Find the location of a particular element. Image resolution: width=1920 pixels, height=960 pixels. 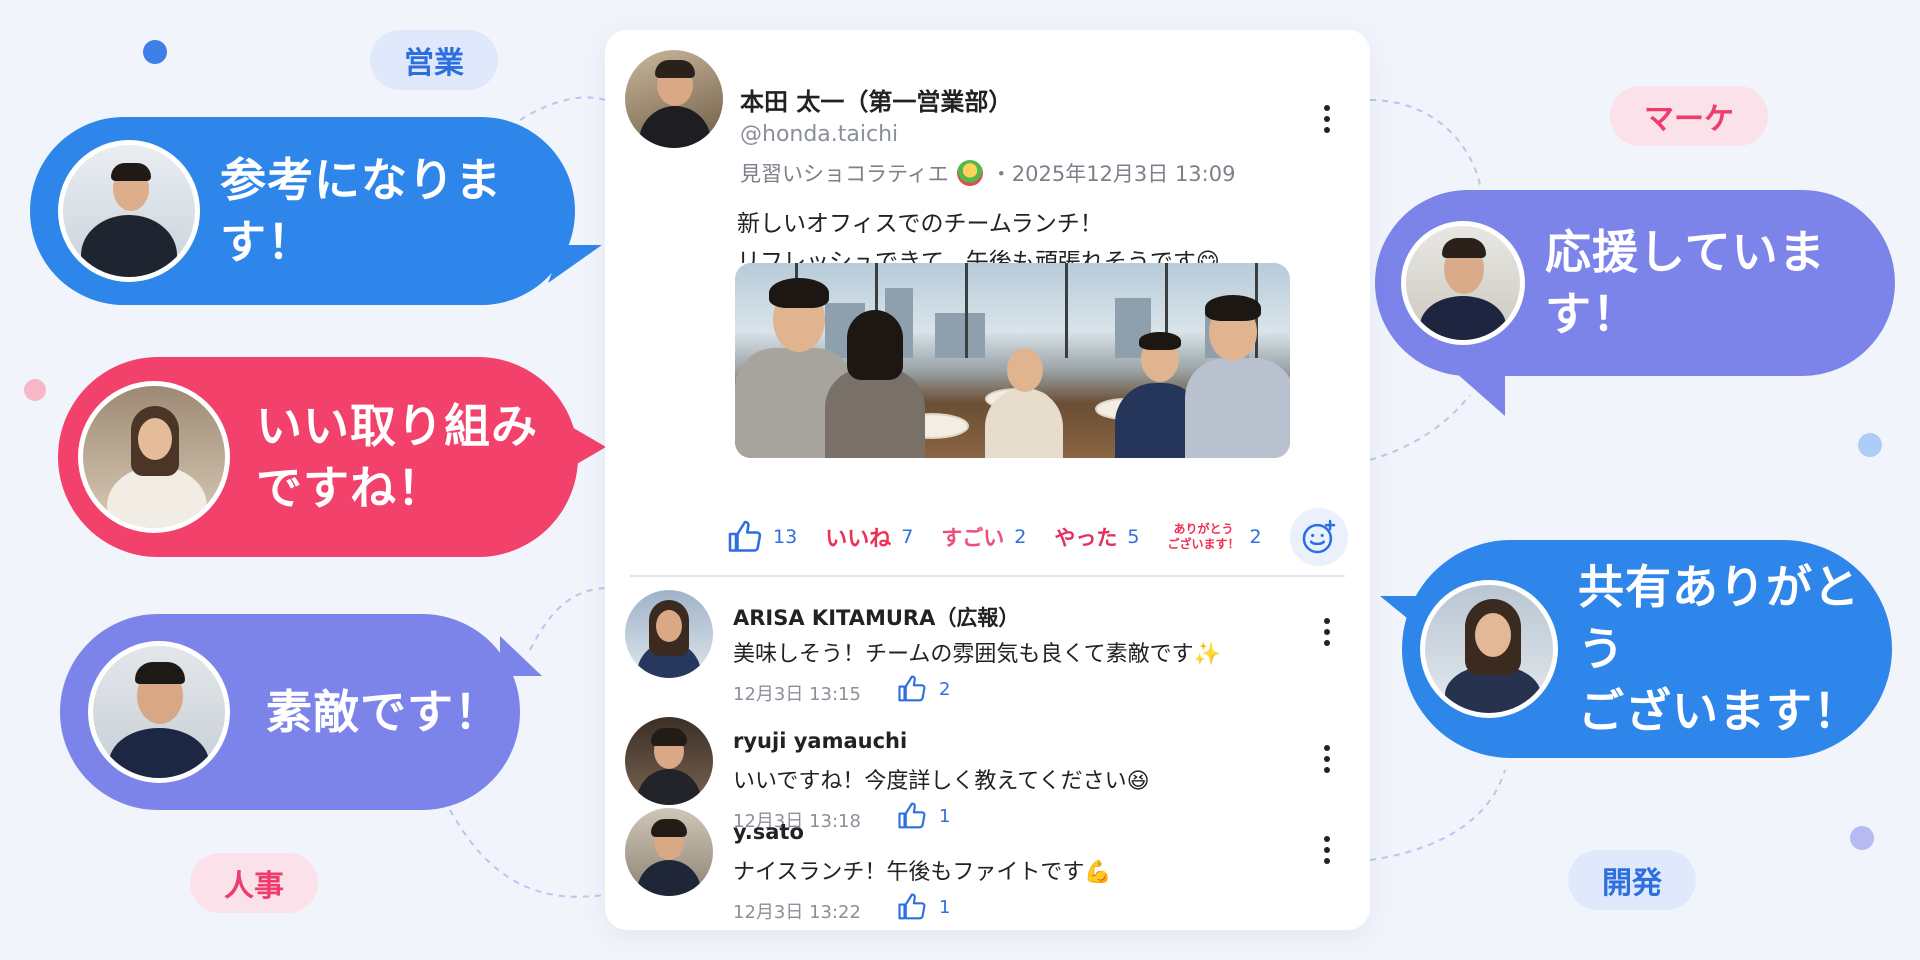

post-timestamp: ・2025年12月3日 13:09 is located at coordinates (1113, 174).